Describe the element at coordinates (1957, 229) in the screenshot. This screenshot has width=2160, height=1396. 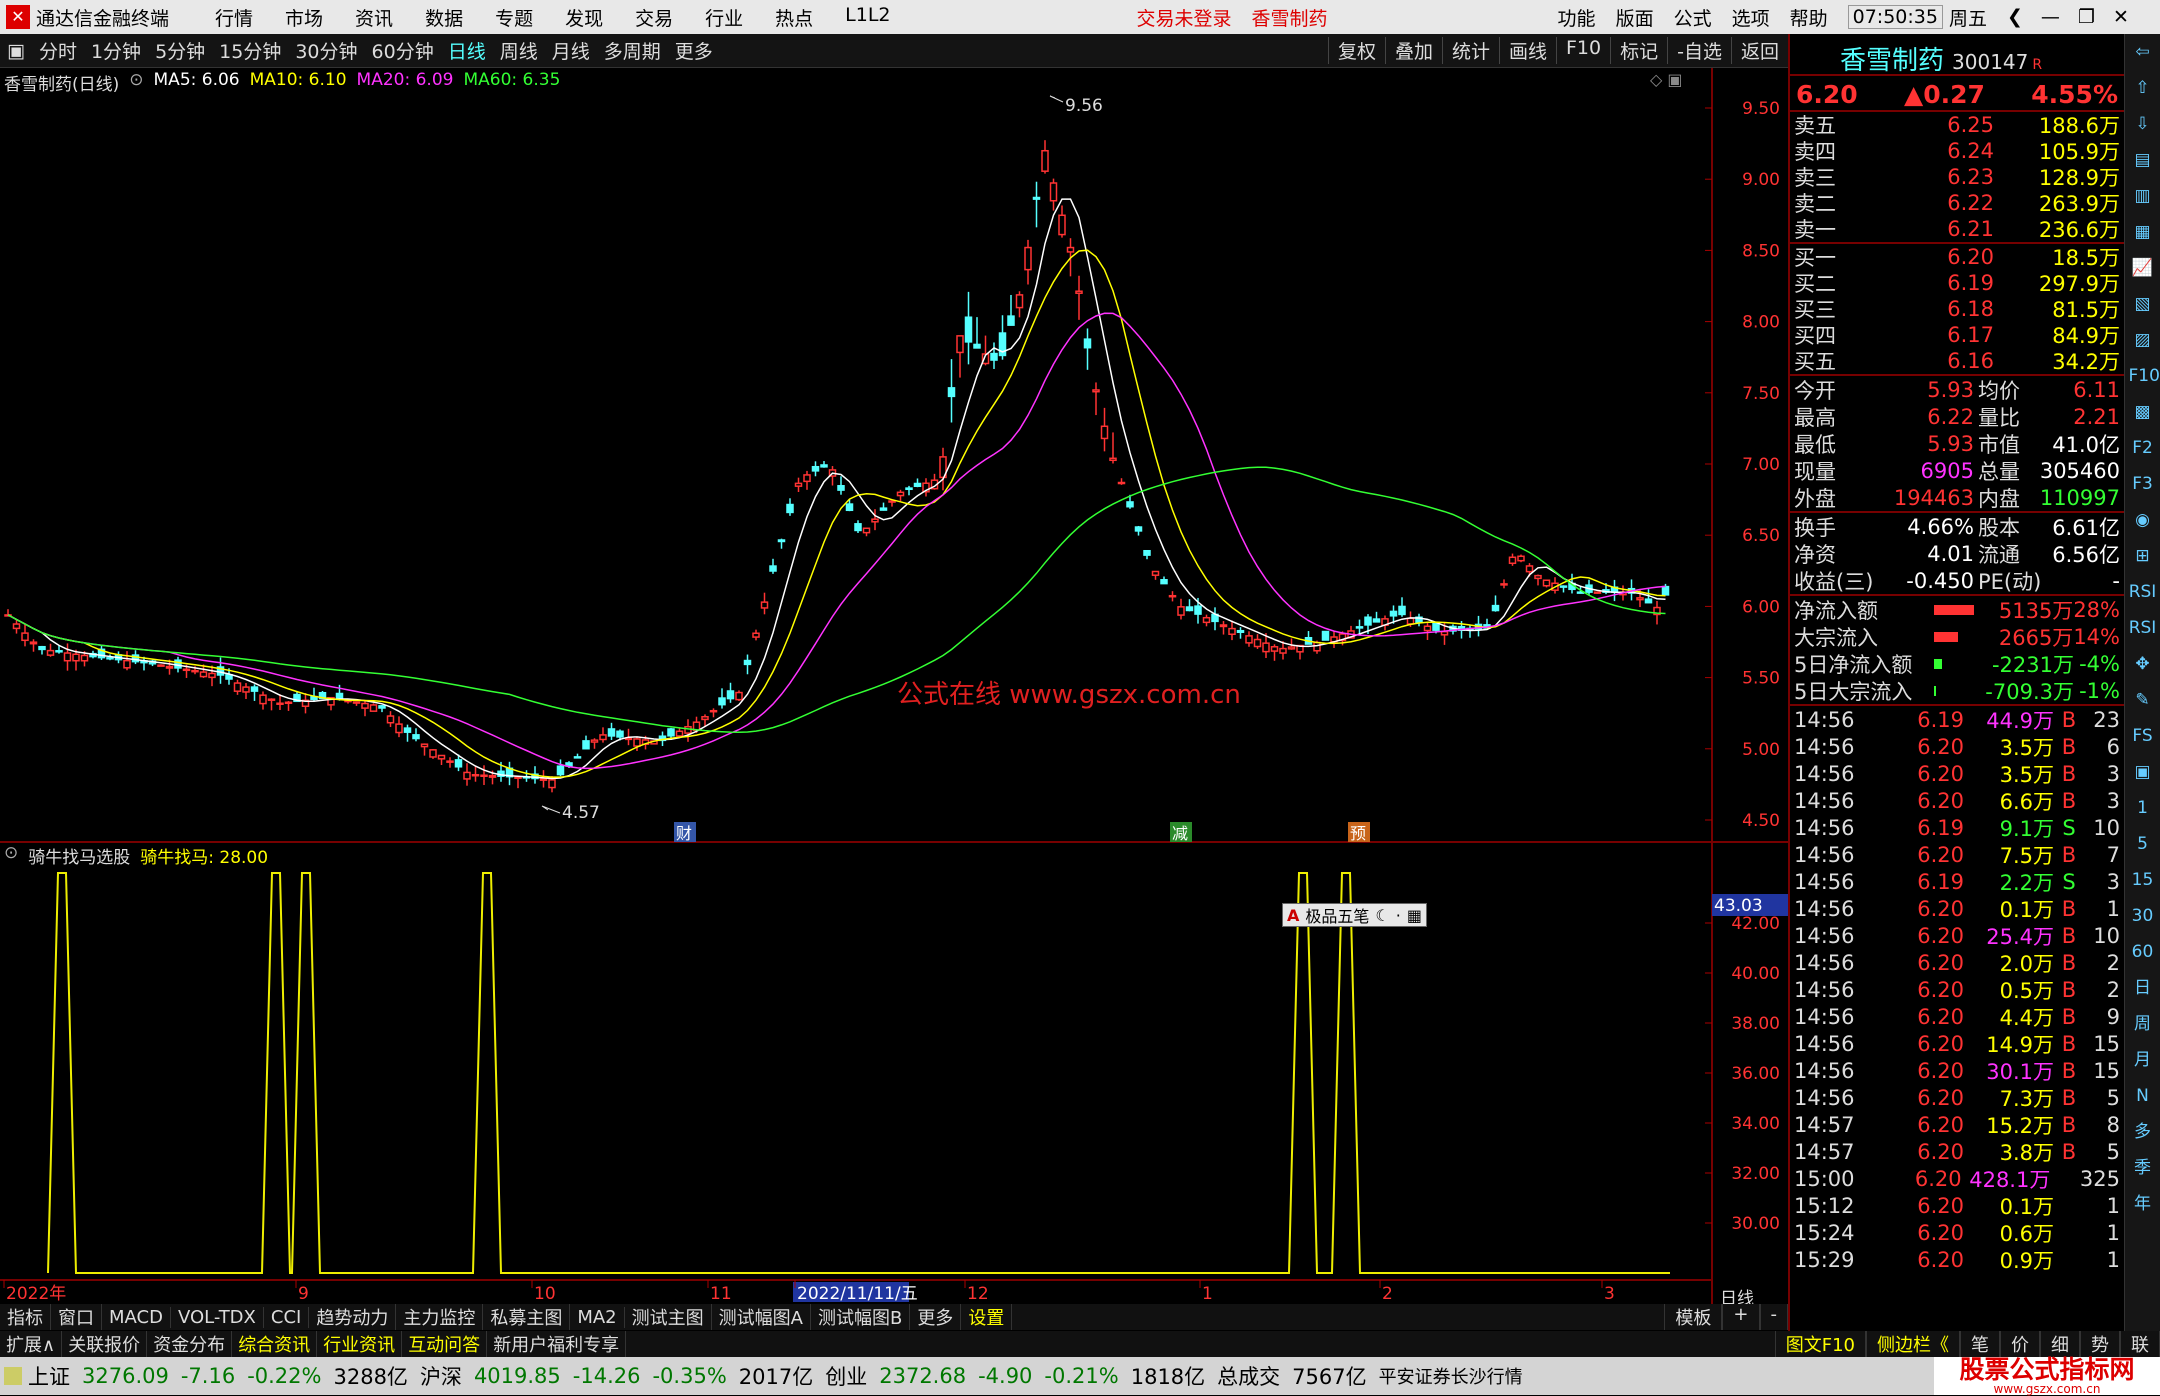
I see `book-row: 卖一 6.21 236.6万` at that location.